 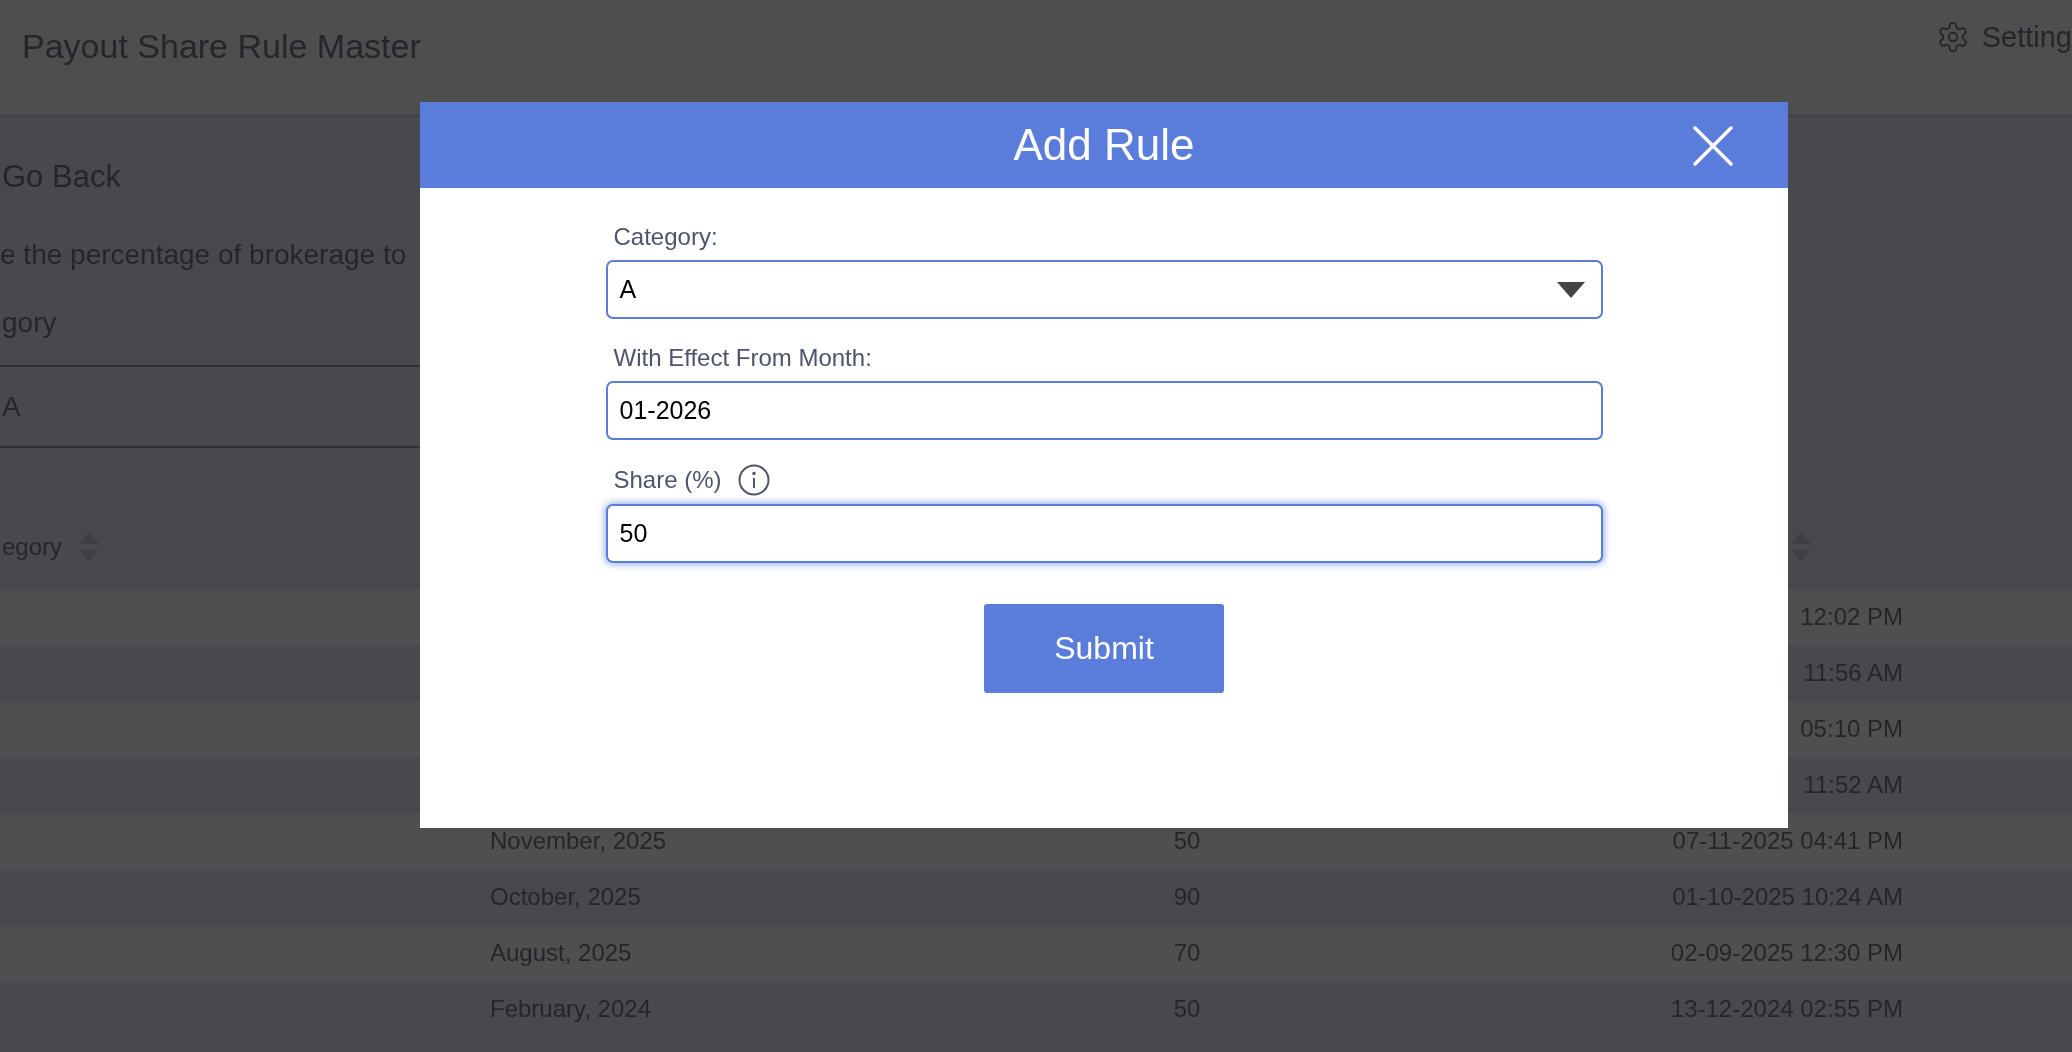 What do you see at coordinates (665, 237) in the screenshot?
I see `field-label: Category:` at bounding box center [665, 237].